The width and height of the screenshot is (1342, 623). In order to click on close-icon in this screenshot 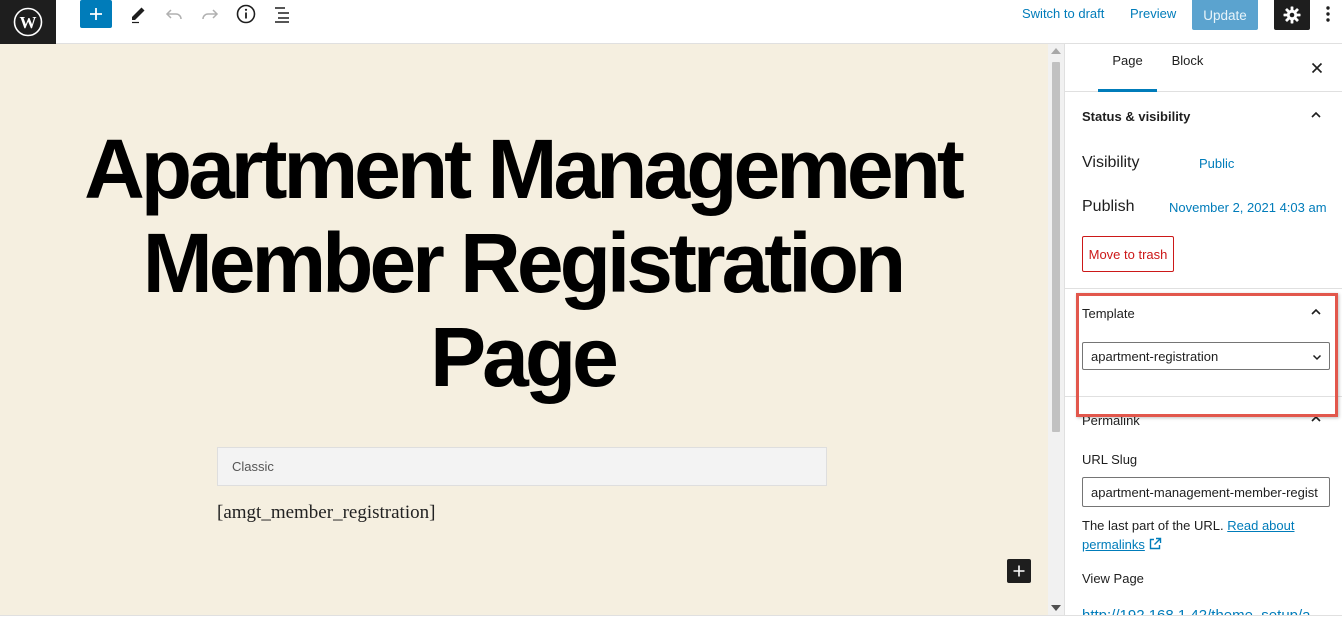, I will do `click(1317, 68)`.